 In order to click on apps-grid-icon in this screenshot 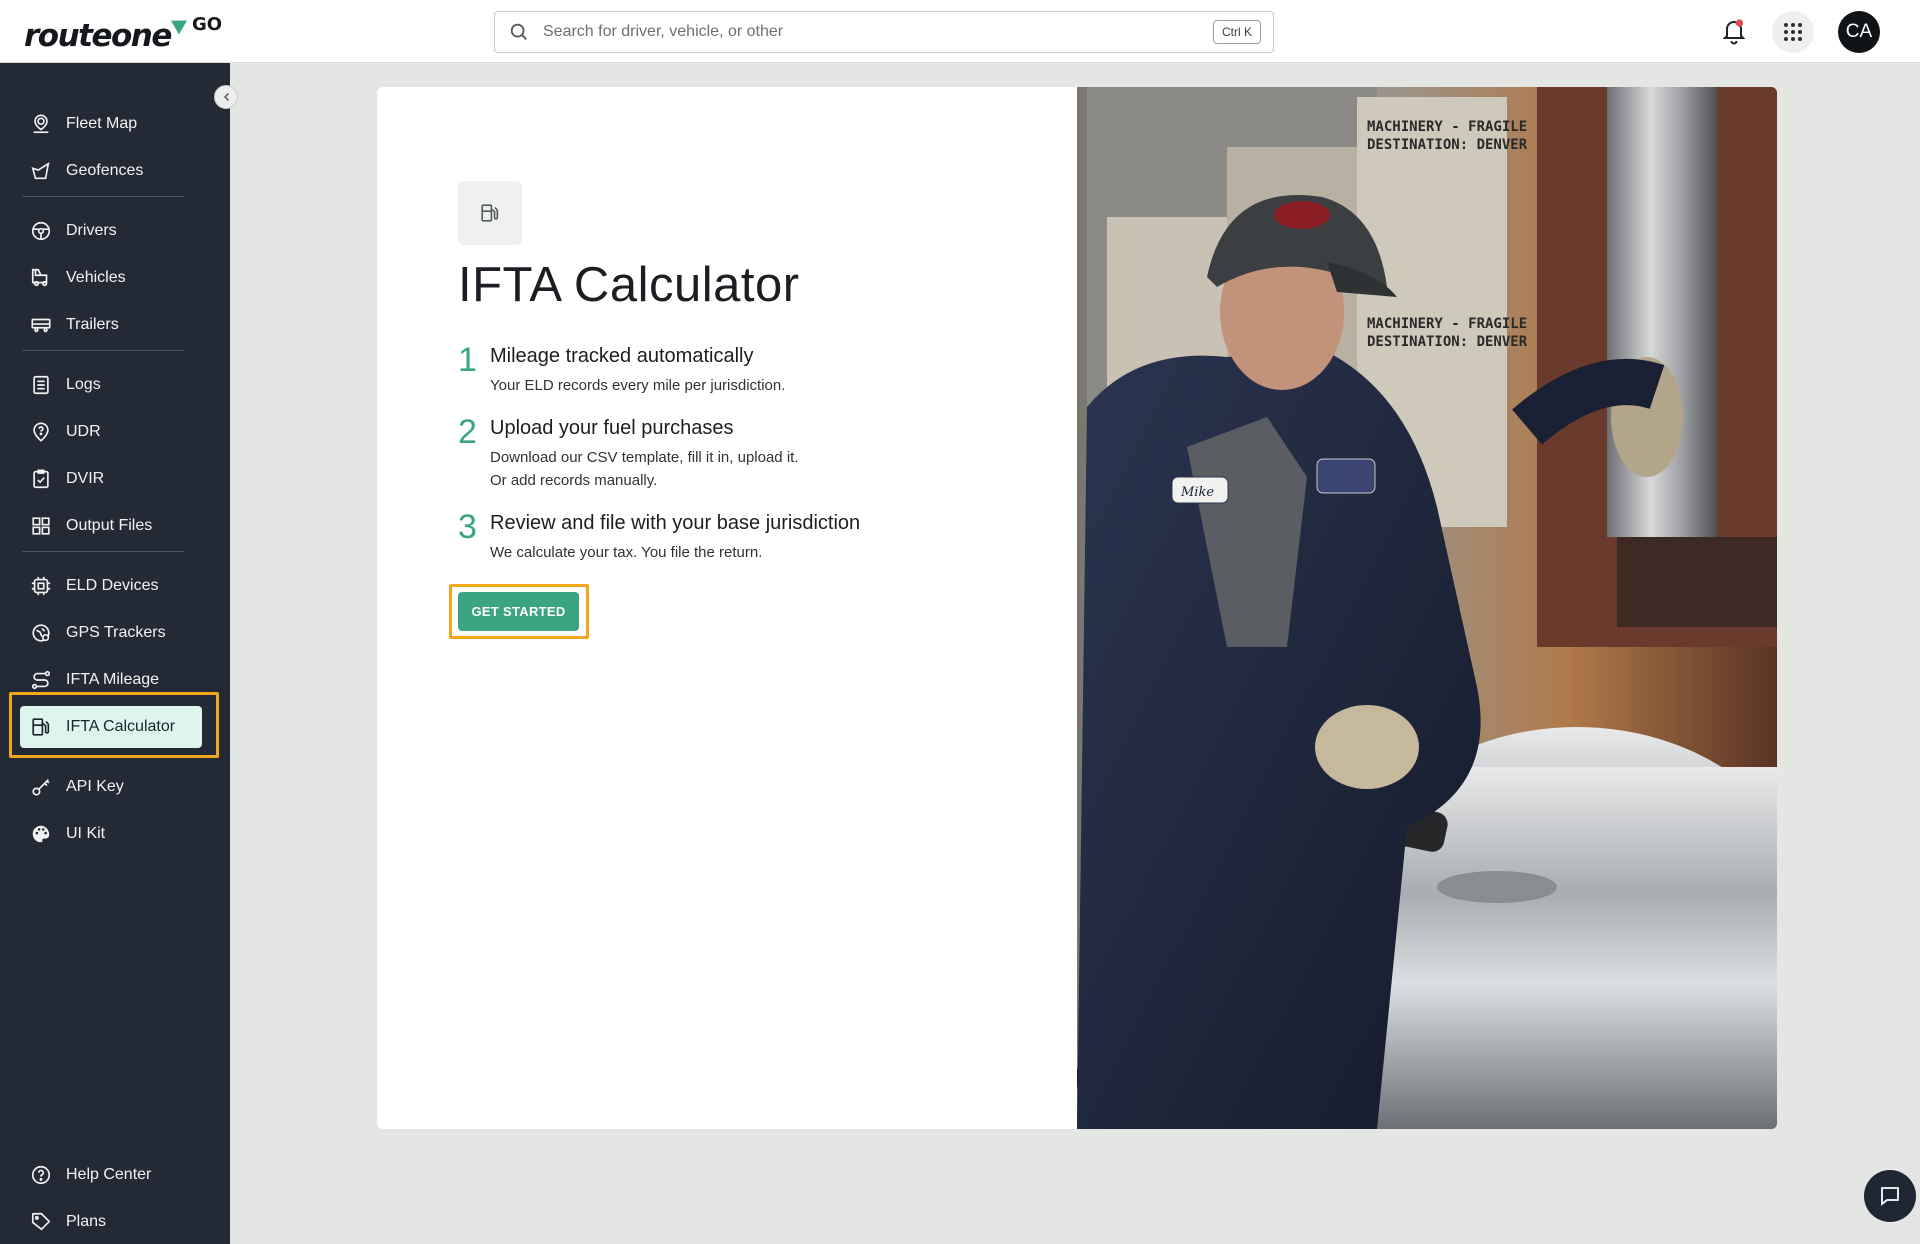, I will do `click(1793, 32)`.